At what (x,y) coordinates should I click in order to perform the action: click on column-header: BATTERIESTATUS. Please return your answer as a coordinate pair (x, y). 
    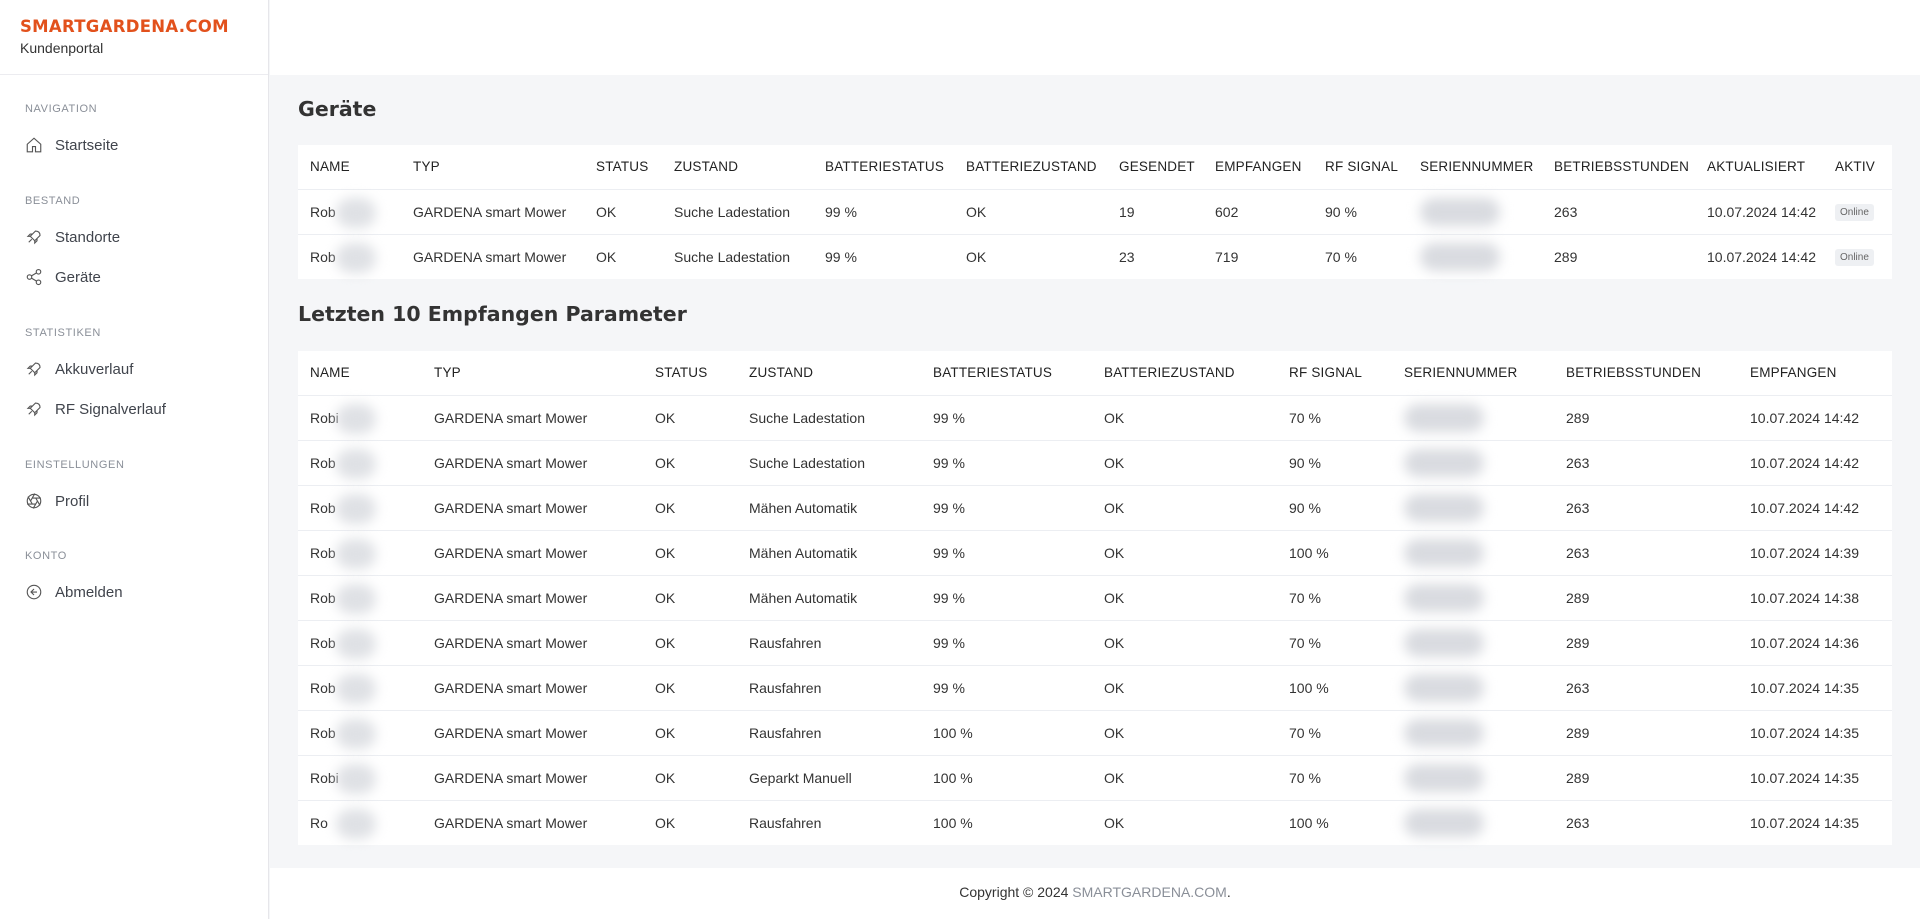
    Looking at the image, I should click on (993, 373).